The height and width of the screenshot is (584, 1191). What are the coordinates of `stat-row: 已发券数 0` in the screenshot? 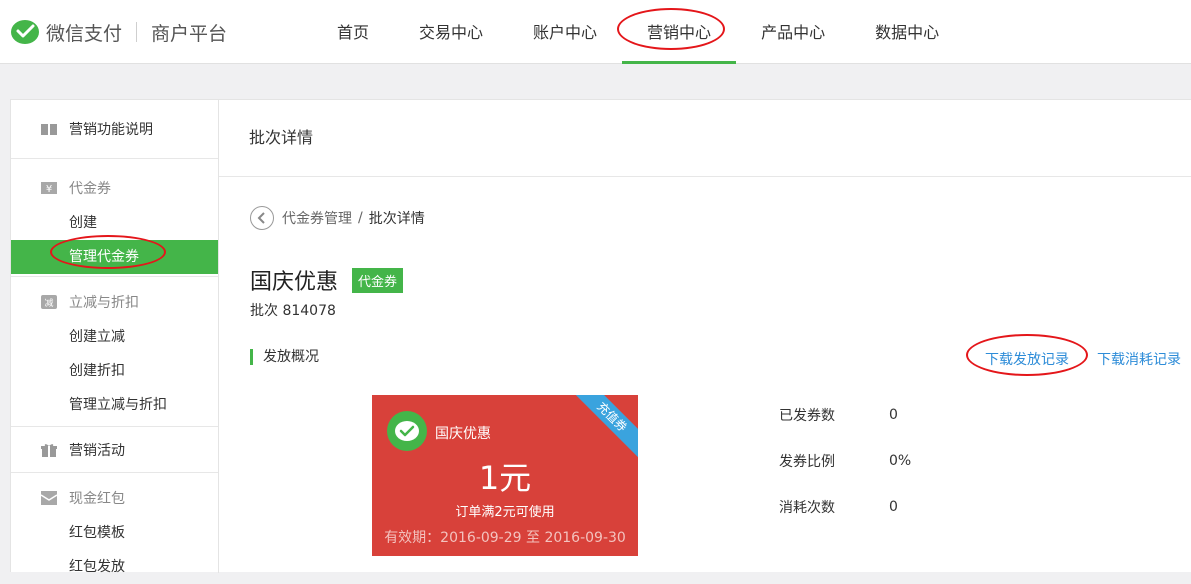 It's located at (845, 415).